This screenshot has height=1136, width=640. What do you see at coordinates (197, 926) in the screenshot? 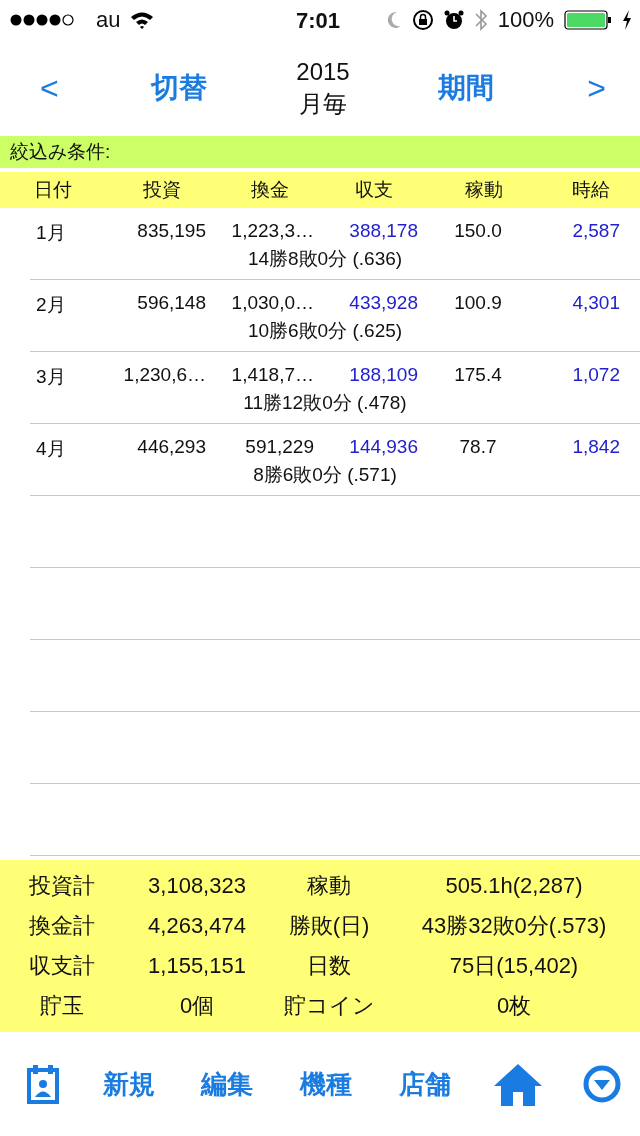
I see `summary-value: 4,263,474` at bounding box center [197, 926].